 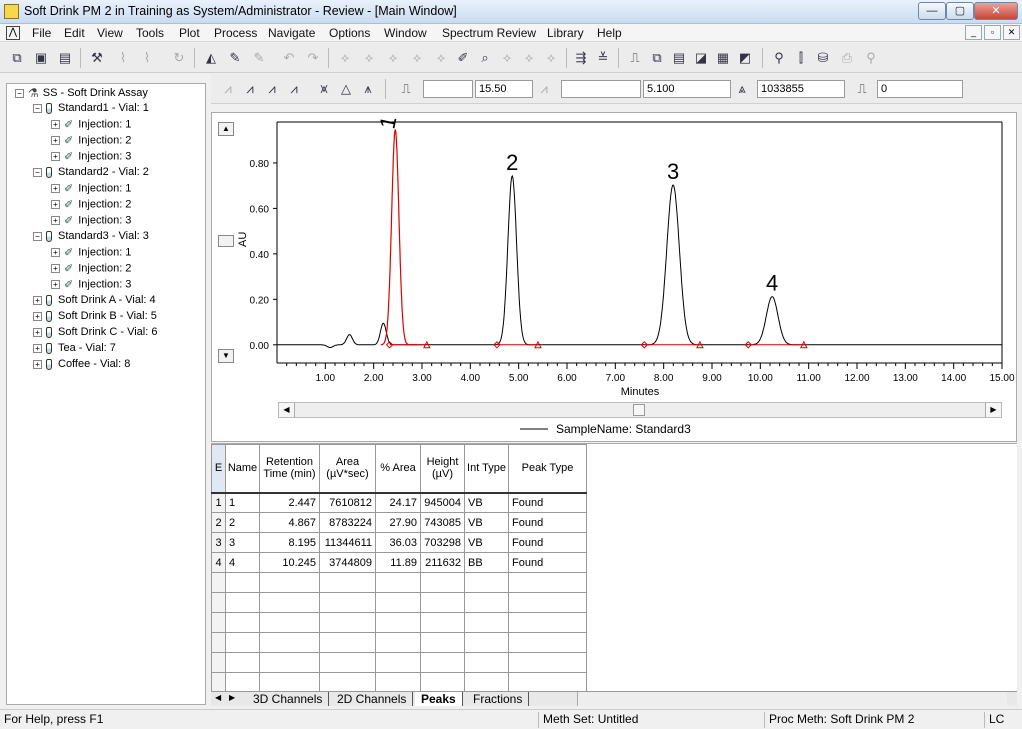 What do you see at coordinates (86, 254) in the screenshot?
I see `tree-item: + ✐ Injection: 1` at bounding box center [86, 254].